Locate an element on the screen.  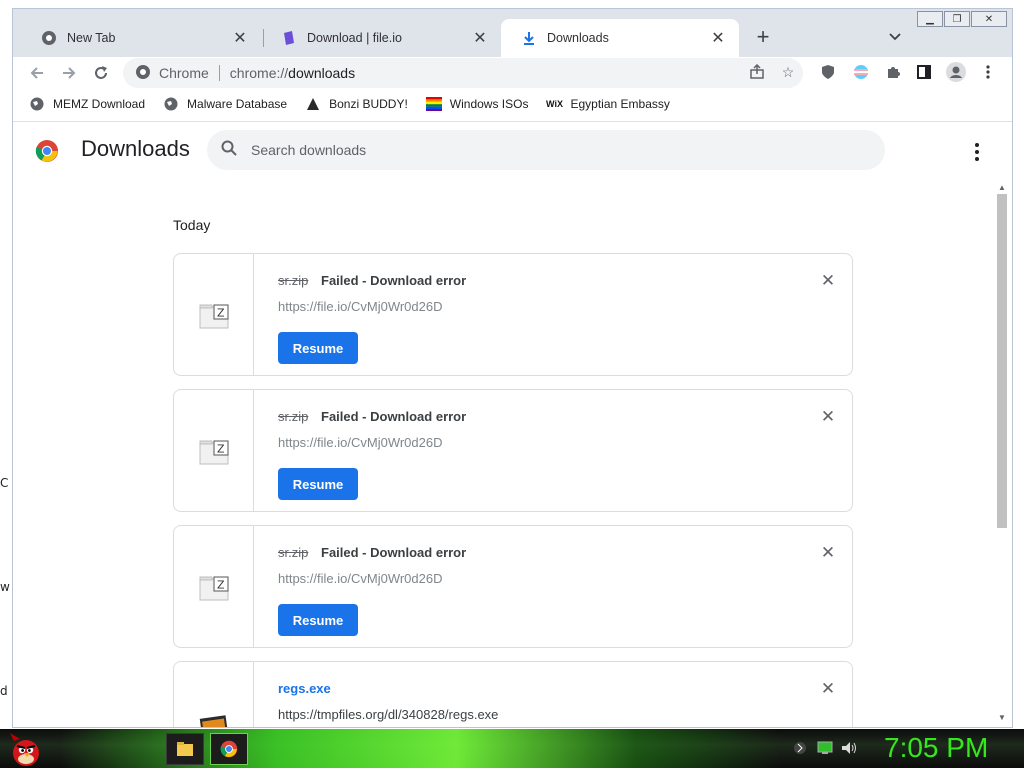
tab-title: New Tab is located at coordinates (91, 38).